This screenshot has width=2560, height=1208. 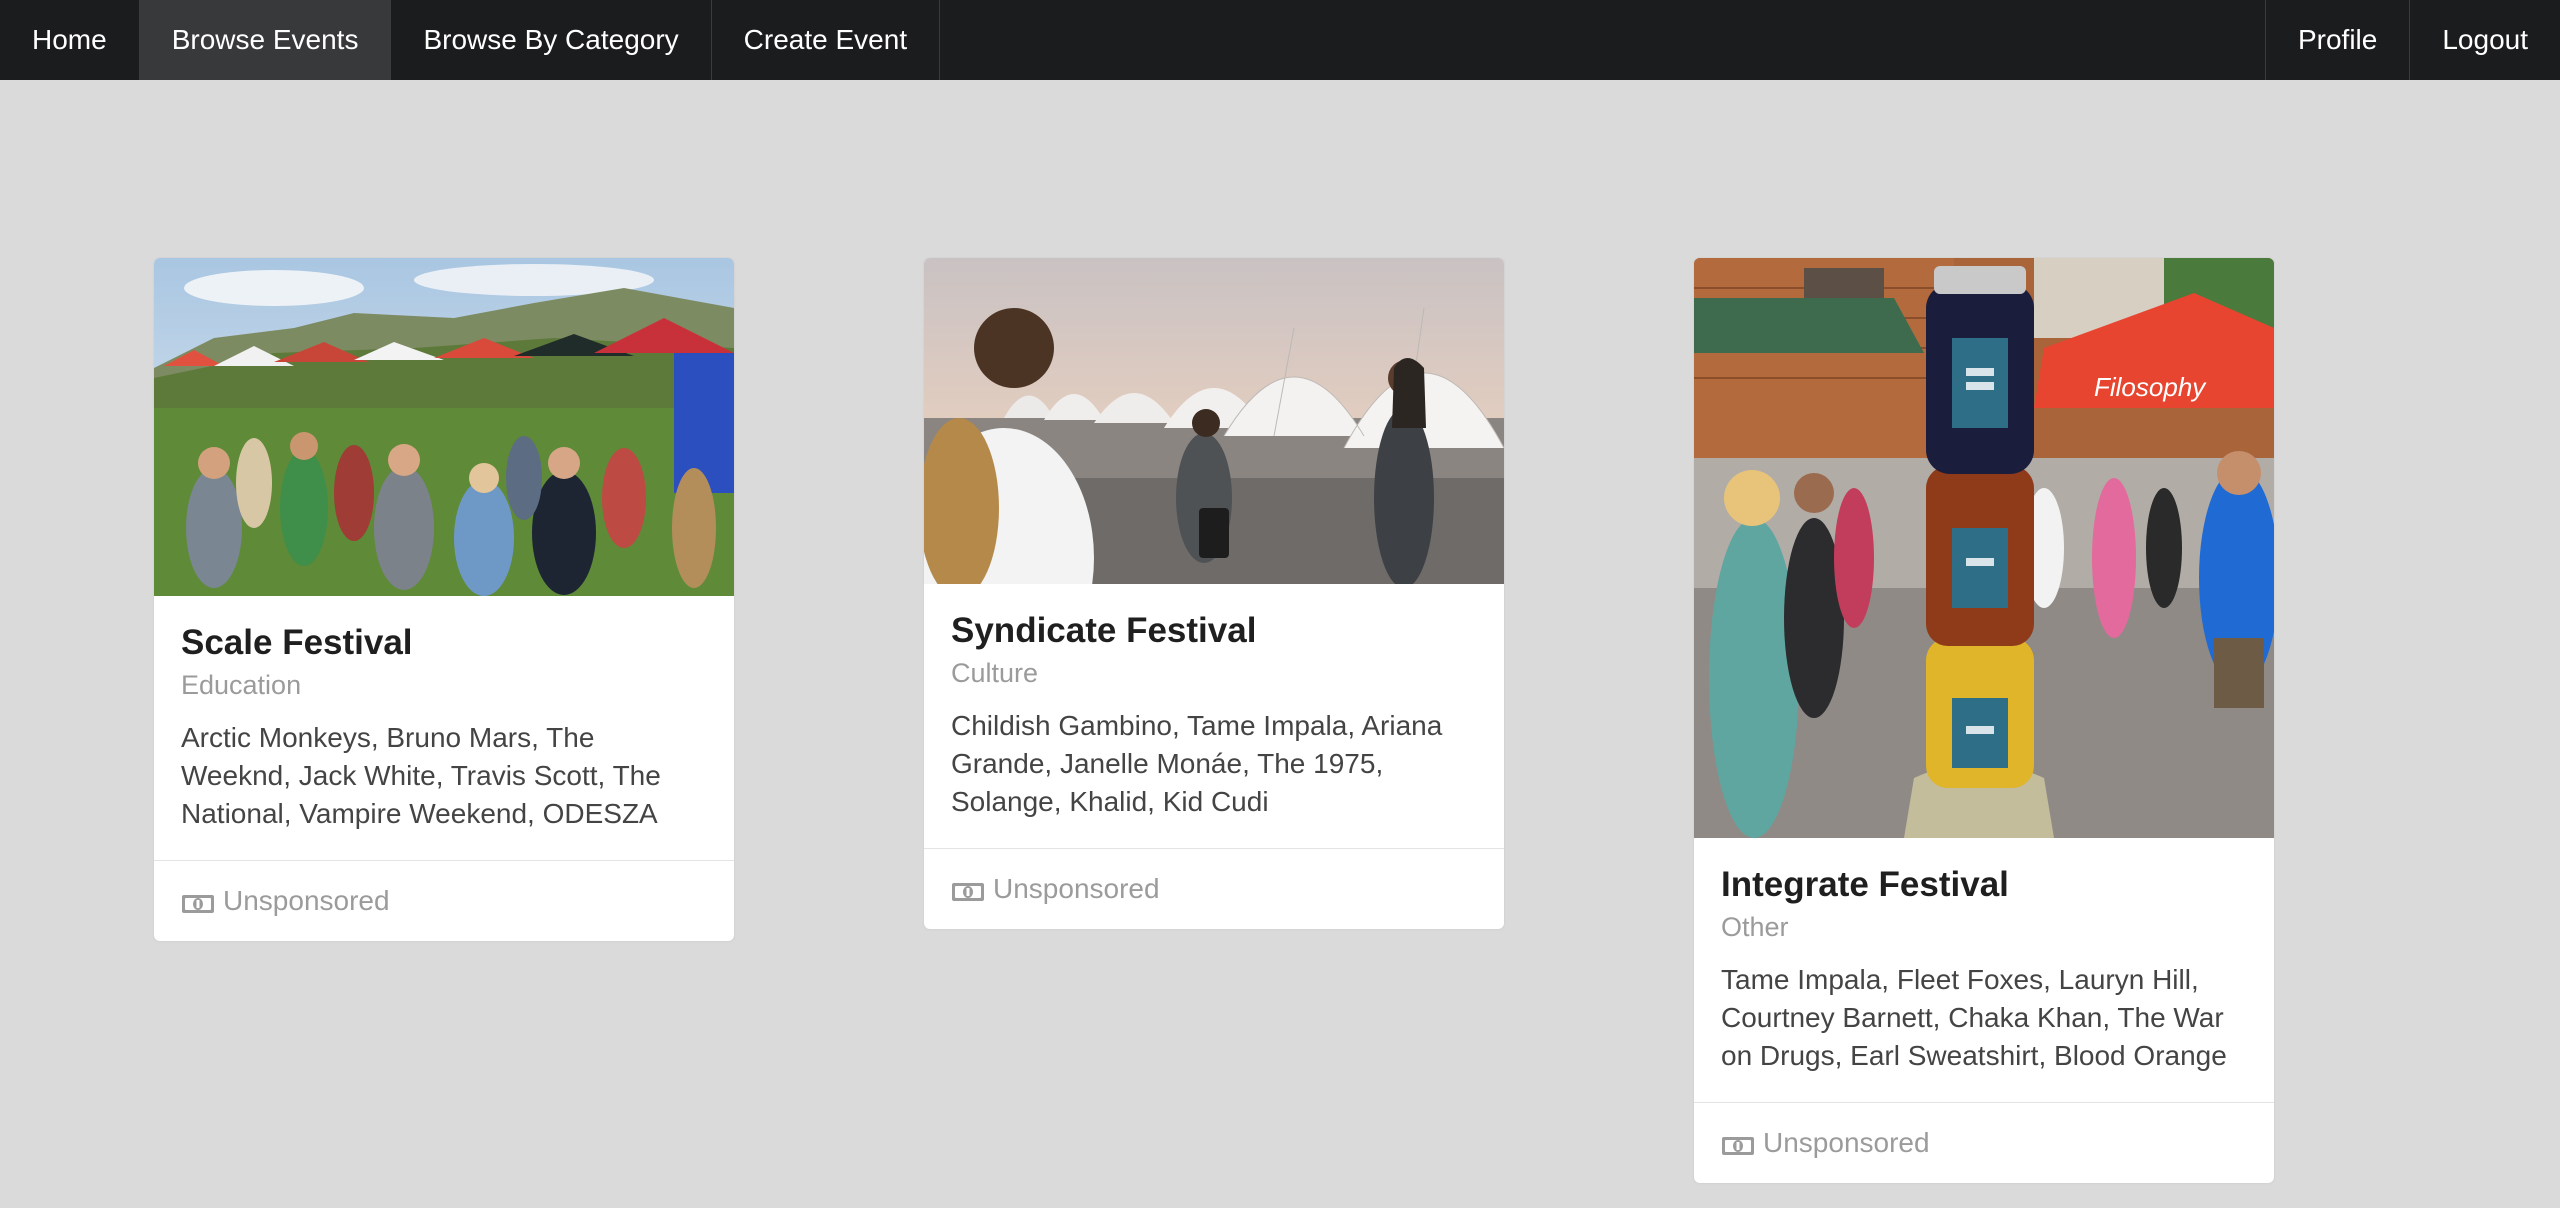 I want to click on event-image: Filosophy, so click(x=1984, y=548).